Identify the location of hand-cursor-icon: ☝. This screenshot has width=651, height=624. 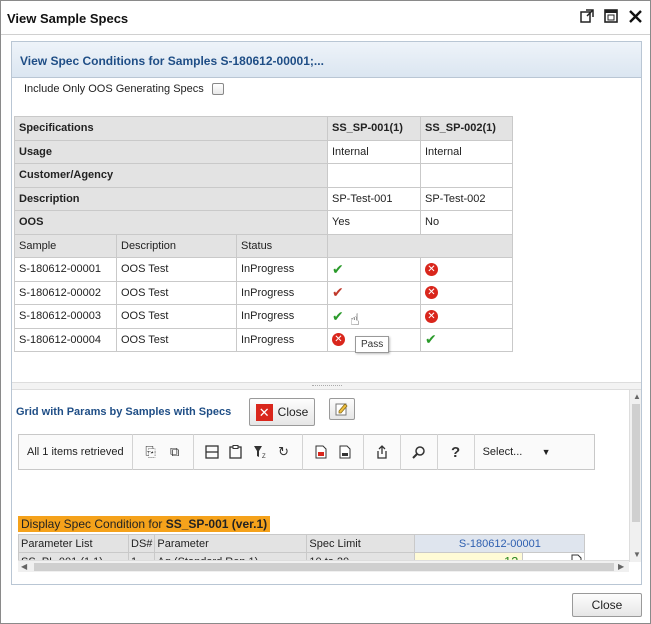
(355, 320).